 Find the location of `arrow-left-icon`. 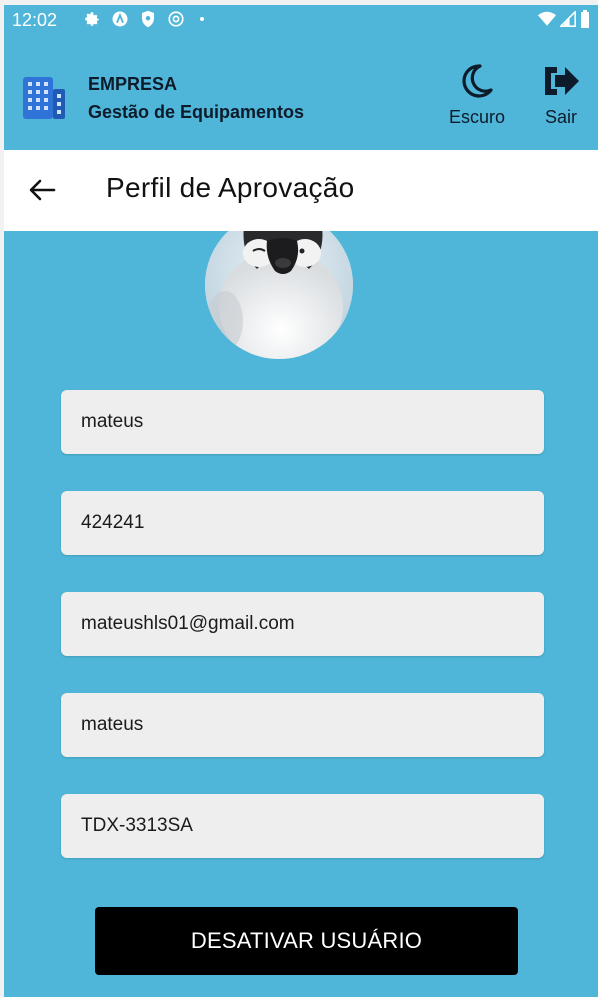

arrow-left-icon is located at coordinates (42, 190).